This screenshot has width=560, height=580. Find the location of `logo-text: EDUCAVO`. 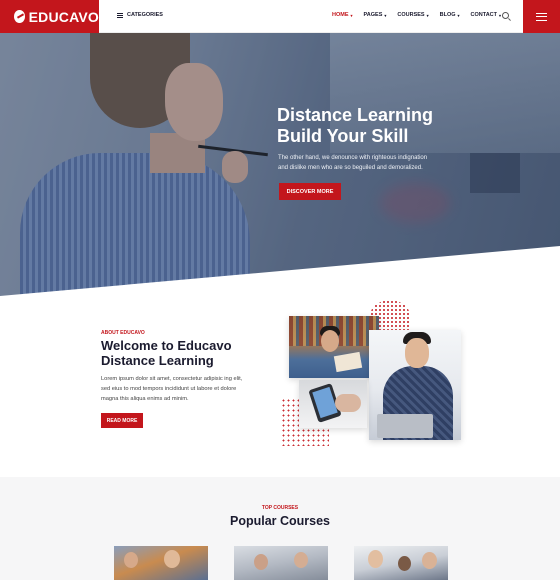

logo-text: EDUCAVO is located at coordinates (63, 16).